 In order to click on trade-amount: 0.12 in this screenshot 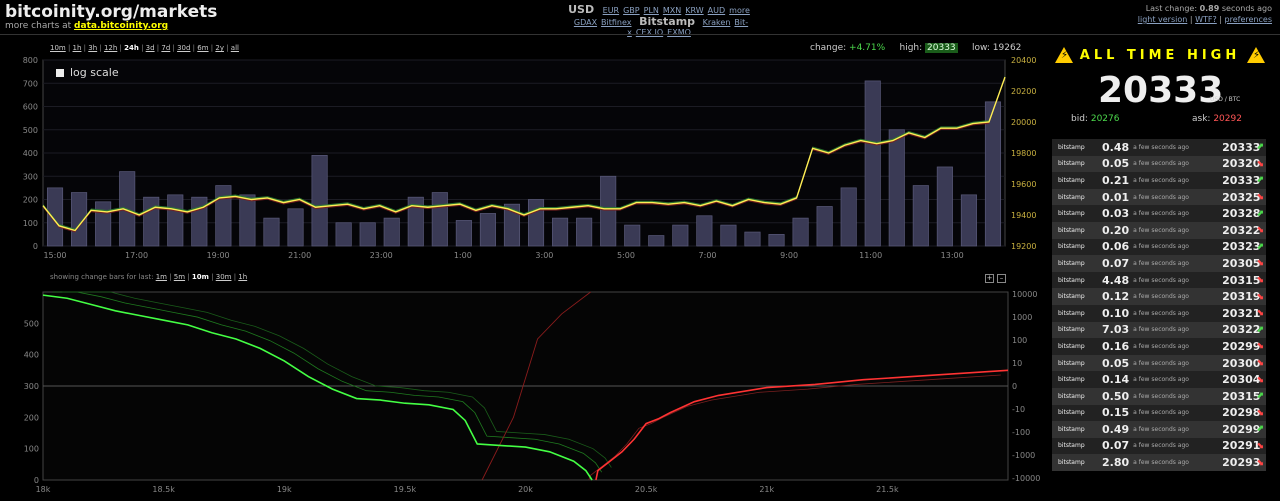, I will do `click(1116, 297)`.